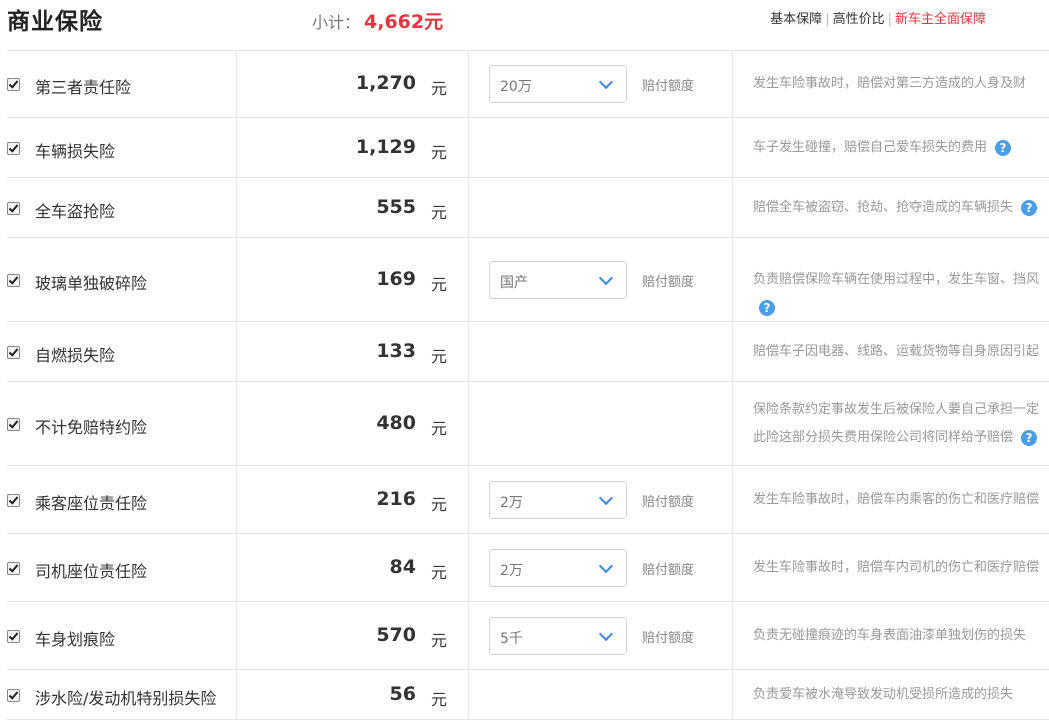 The image size is (1049, 720). Describe the element at coordinates (122, 499) in the screenshot. I see `insurance-name-cell: 乘客座位责任险` at that location.